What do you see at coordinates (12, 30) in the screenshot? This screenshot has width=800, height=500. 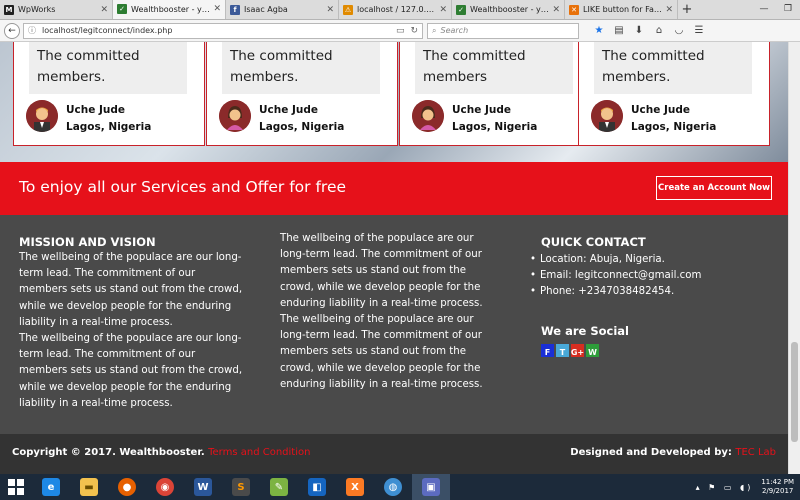 I see `back-button: ←` at bounding box center [12, 30].